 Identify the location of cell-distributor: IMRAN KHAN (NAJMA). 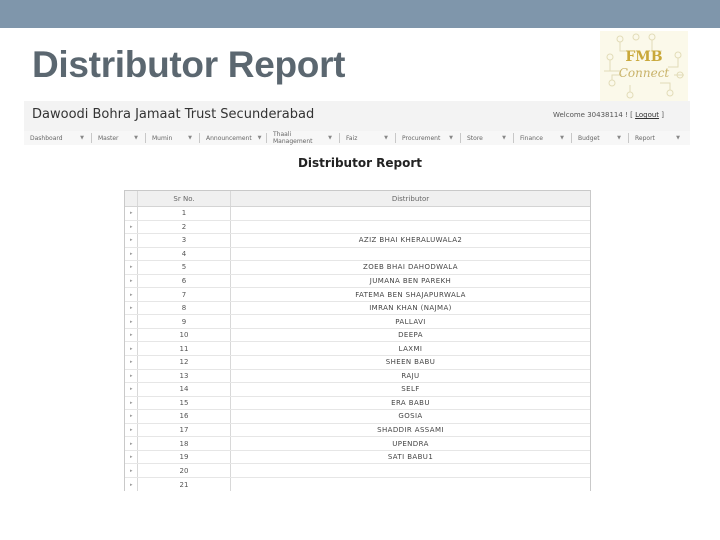
(410, 308).